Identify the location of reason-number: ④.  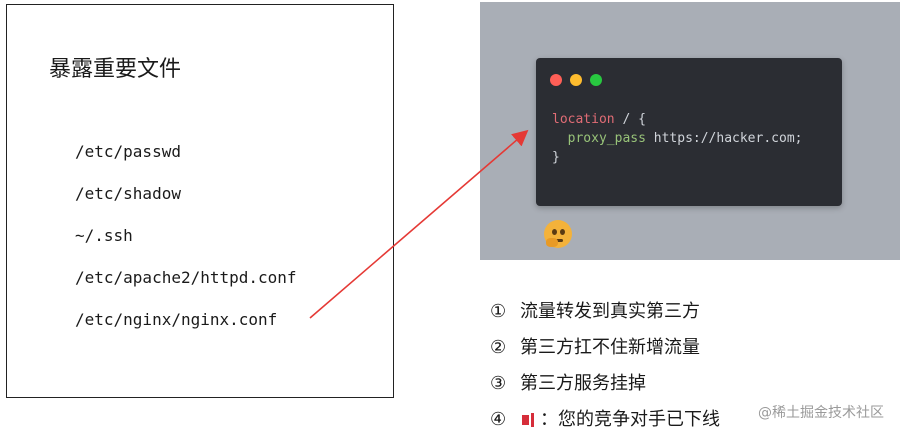
(498, 419).